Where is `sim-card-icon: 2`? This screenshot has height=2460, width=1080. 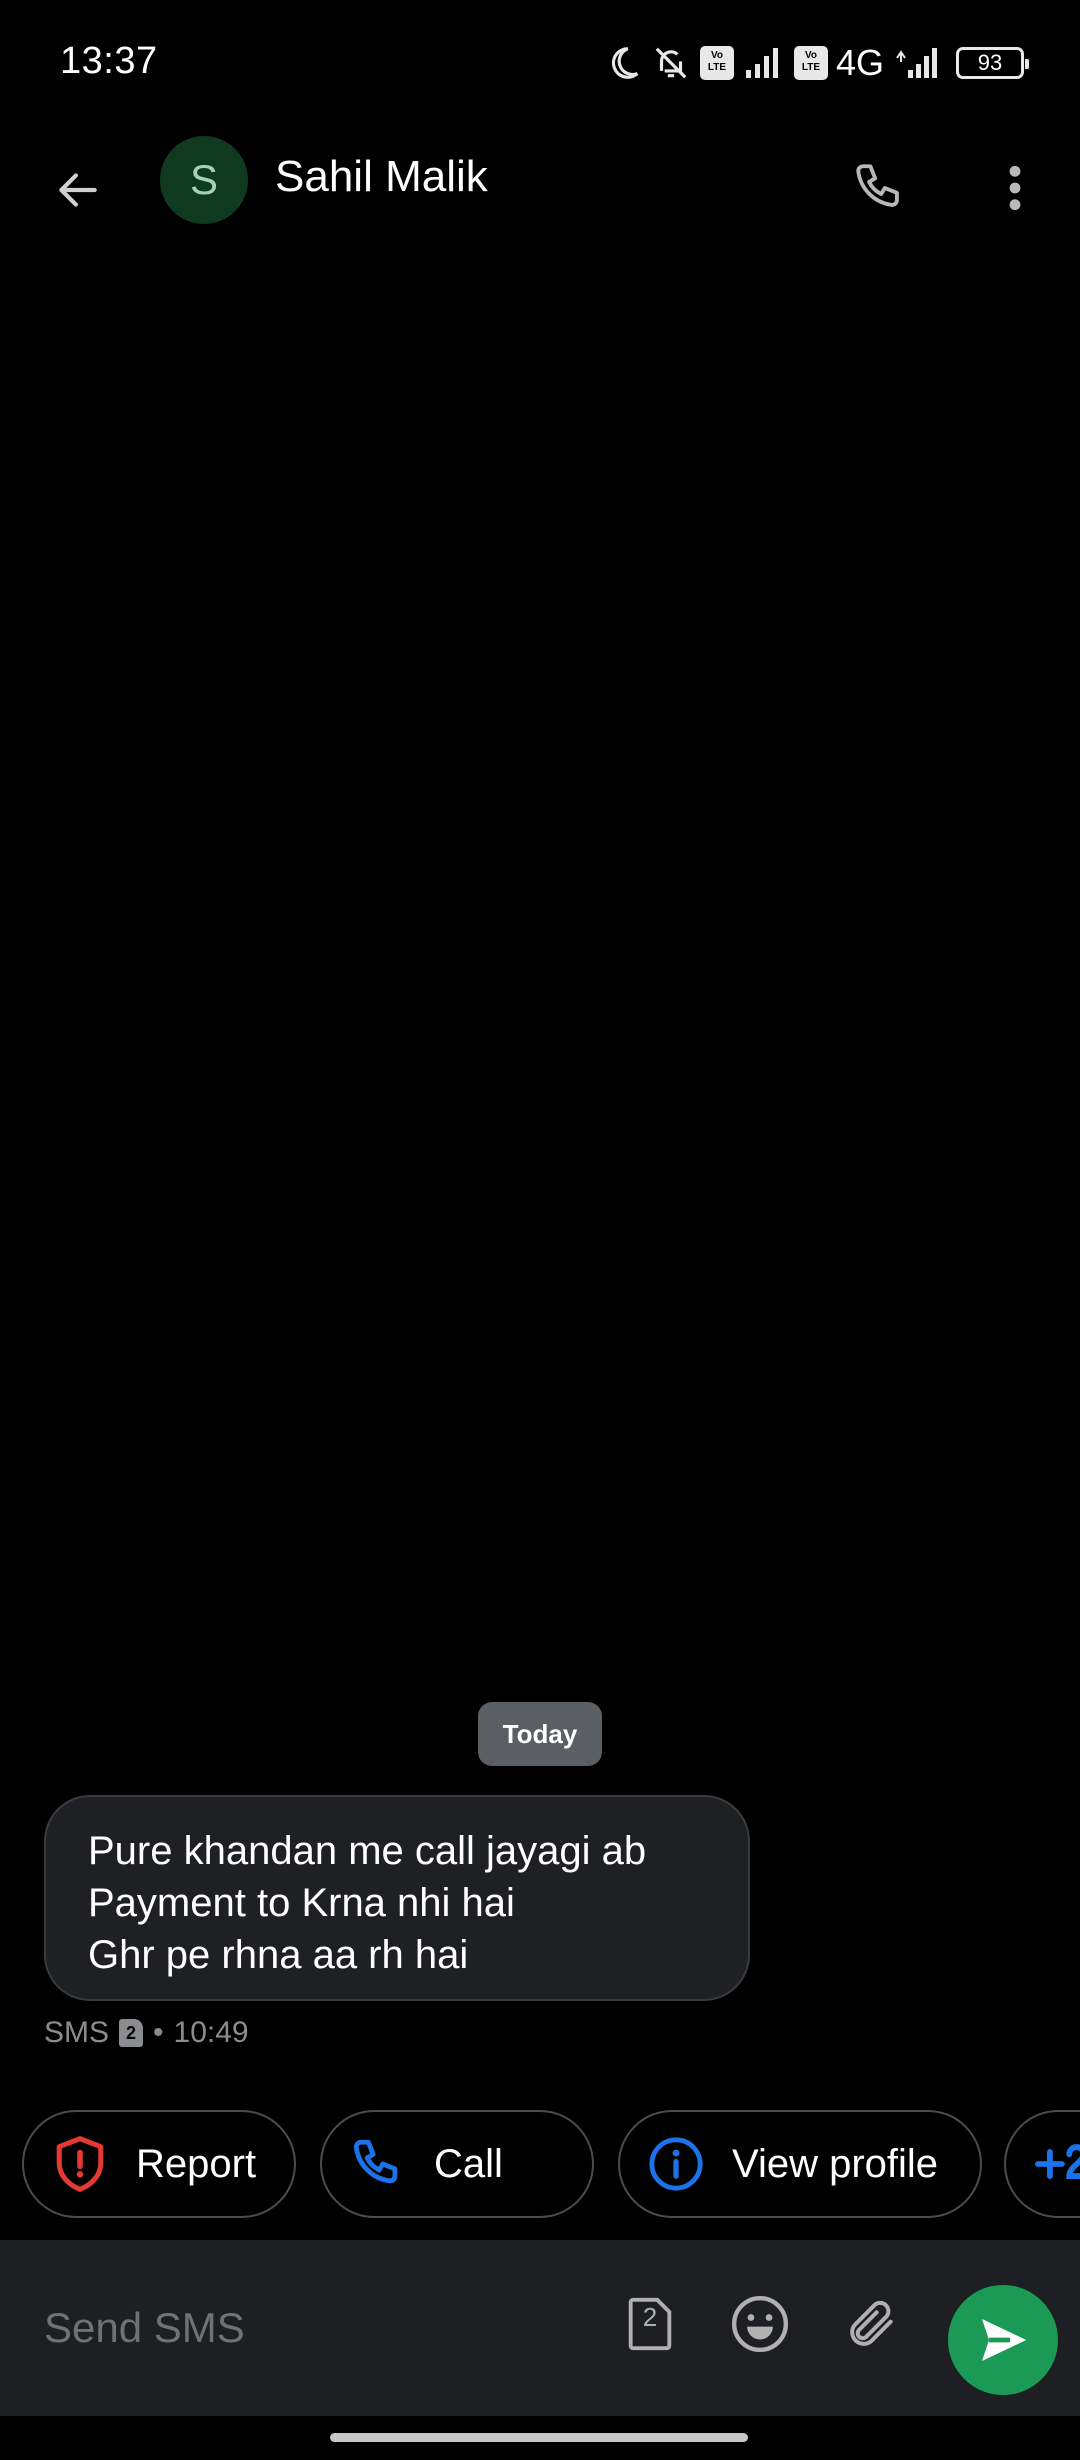 sim-card-icon: 2 is located at coordinates (131, 2033).